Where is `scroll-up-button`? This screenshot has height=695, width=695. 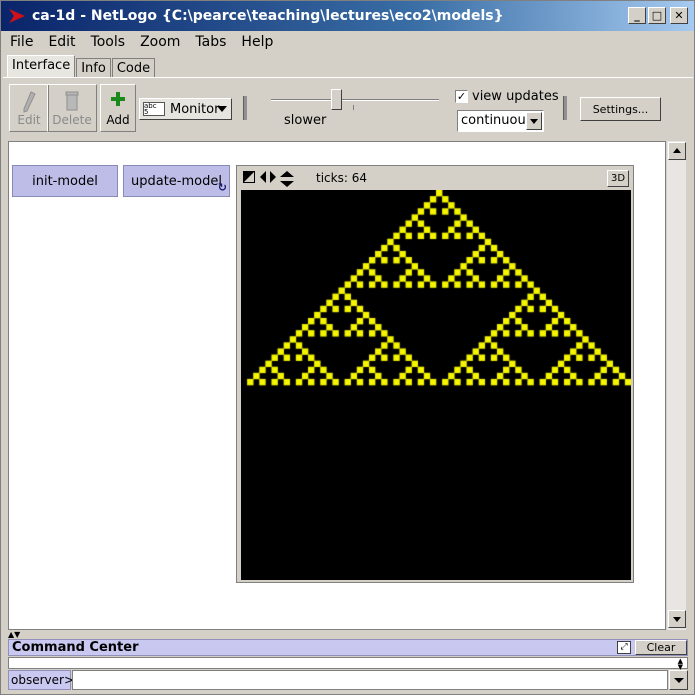
scroll-up-button is located at coordinates (677, 151).